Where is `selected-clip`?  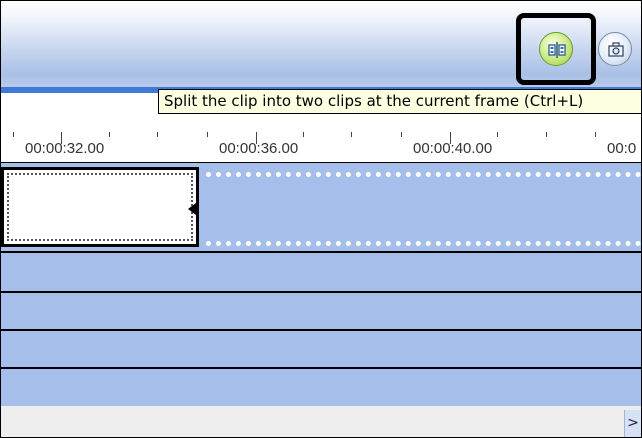 selected-clip is located at coordinates (100, 207).